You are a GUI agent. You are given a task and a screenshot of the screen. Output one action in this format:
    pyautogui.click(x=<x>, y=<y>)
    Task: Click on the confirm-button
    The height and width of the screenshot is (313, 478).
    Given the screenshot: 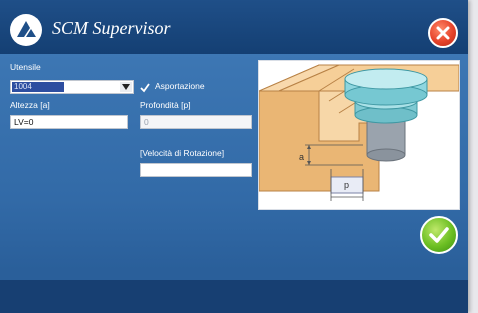 What is the action you would take?
    pyautogui.click(x=439, y=235)
    